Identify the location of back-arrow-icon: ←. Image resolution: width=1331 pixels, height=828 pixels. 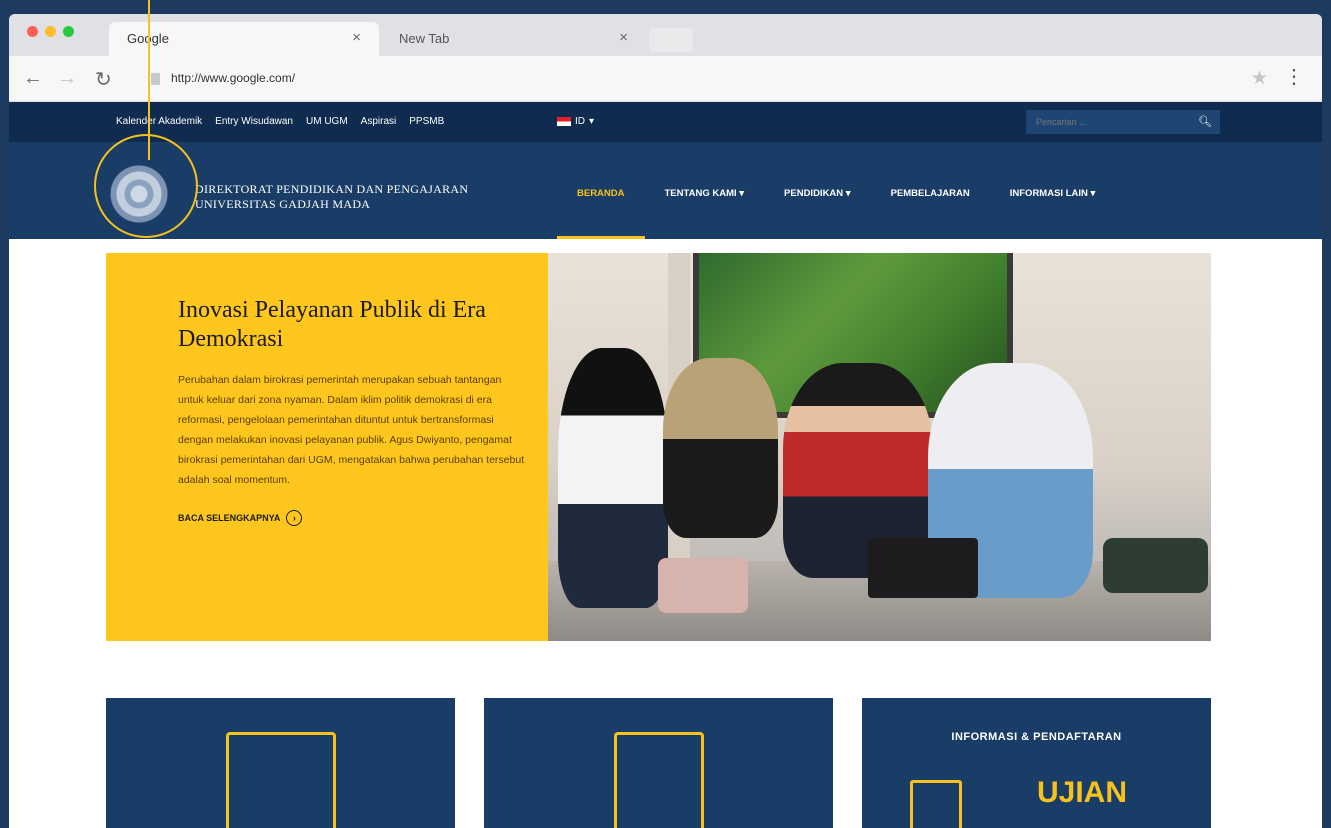
(33, 78).